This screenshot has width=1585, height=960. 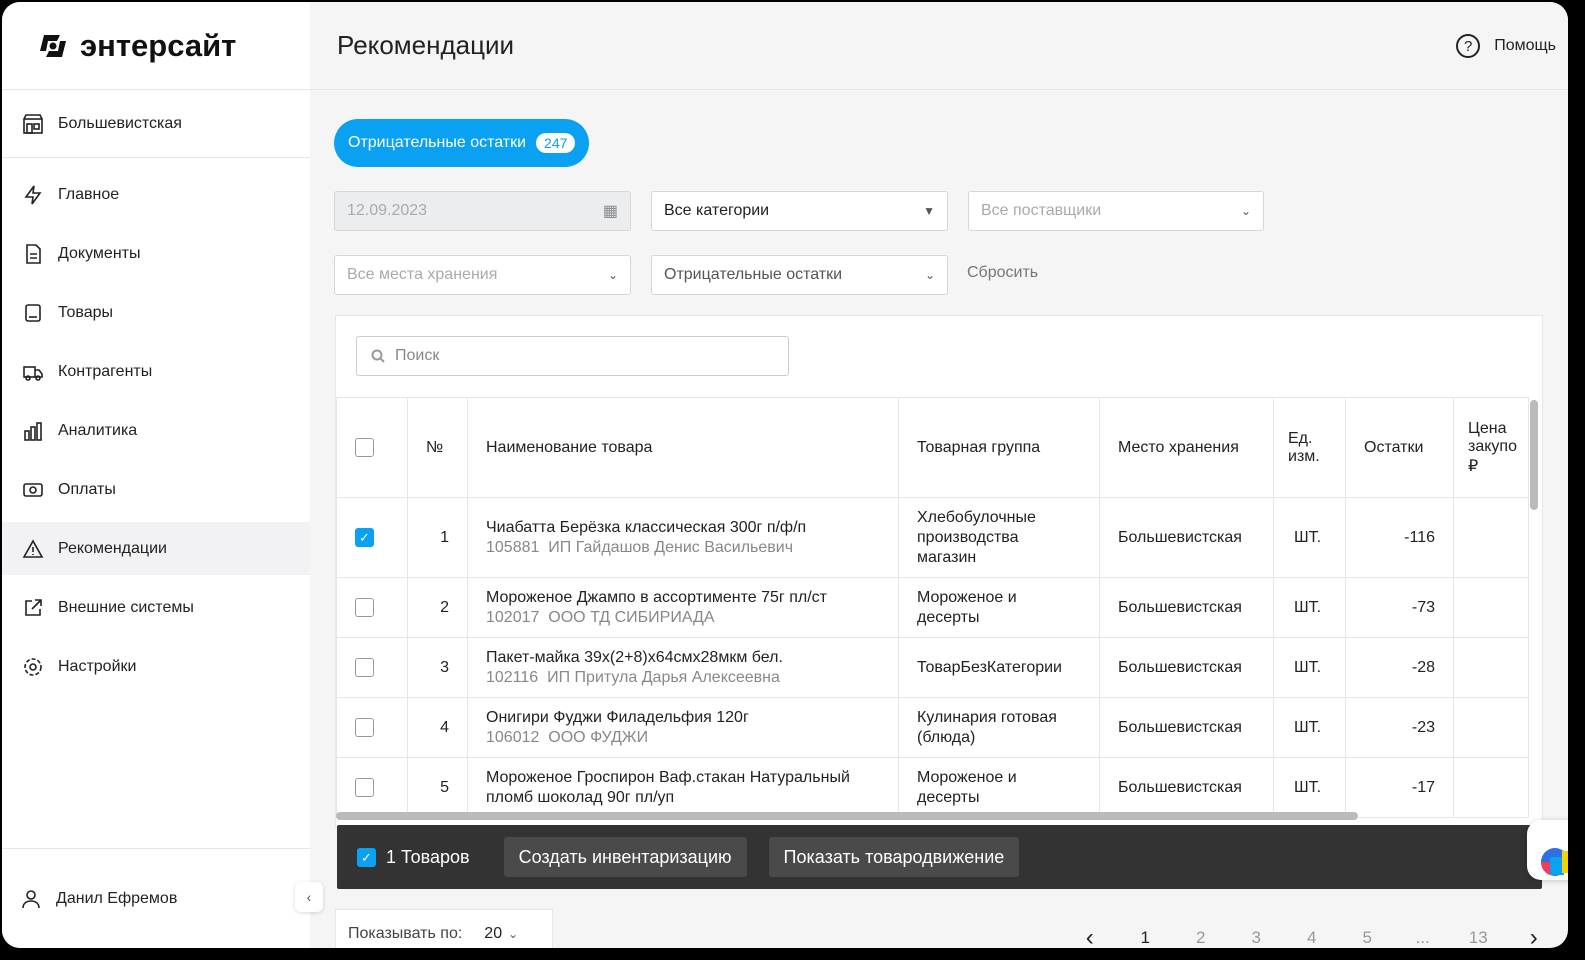 What do you see at coordinates (1201, 938) in the screenshot?
I see `page-1: 2` at bounding box center [1201, 938].